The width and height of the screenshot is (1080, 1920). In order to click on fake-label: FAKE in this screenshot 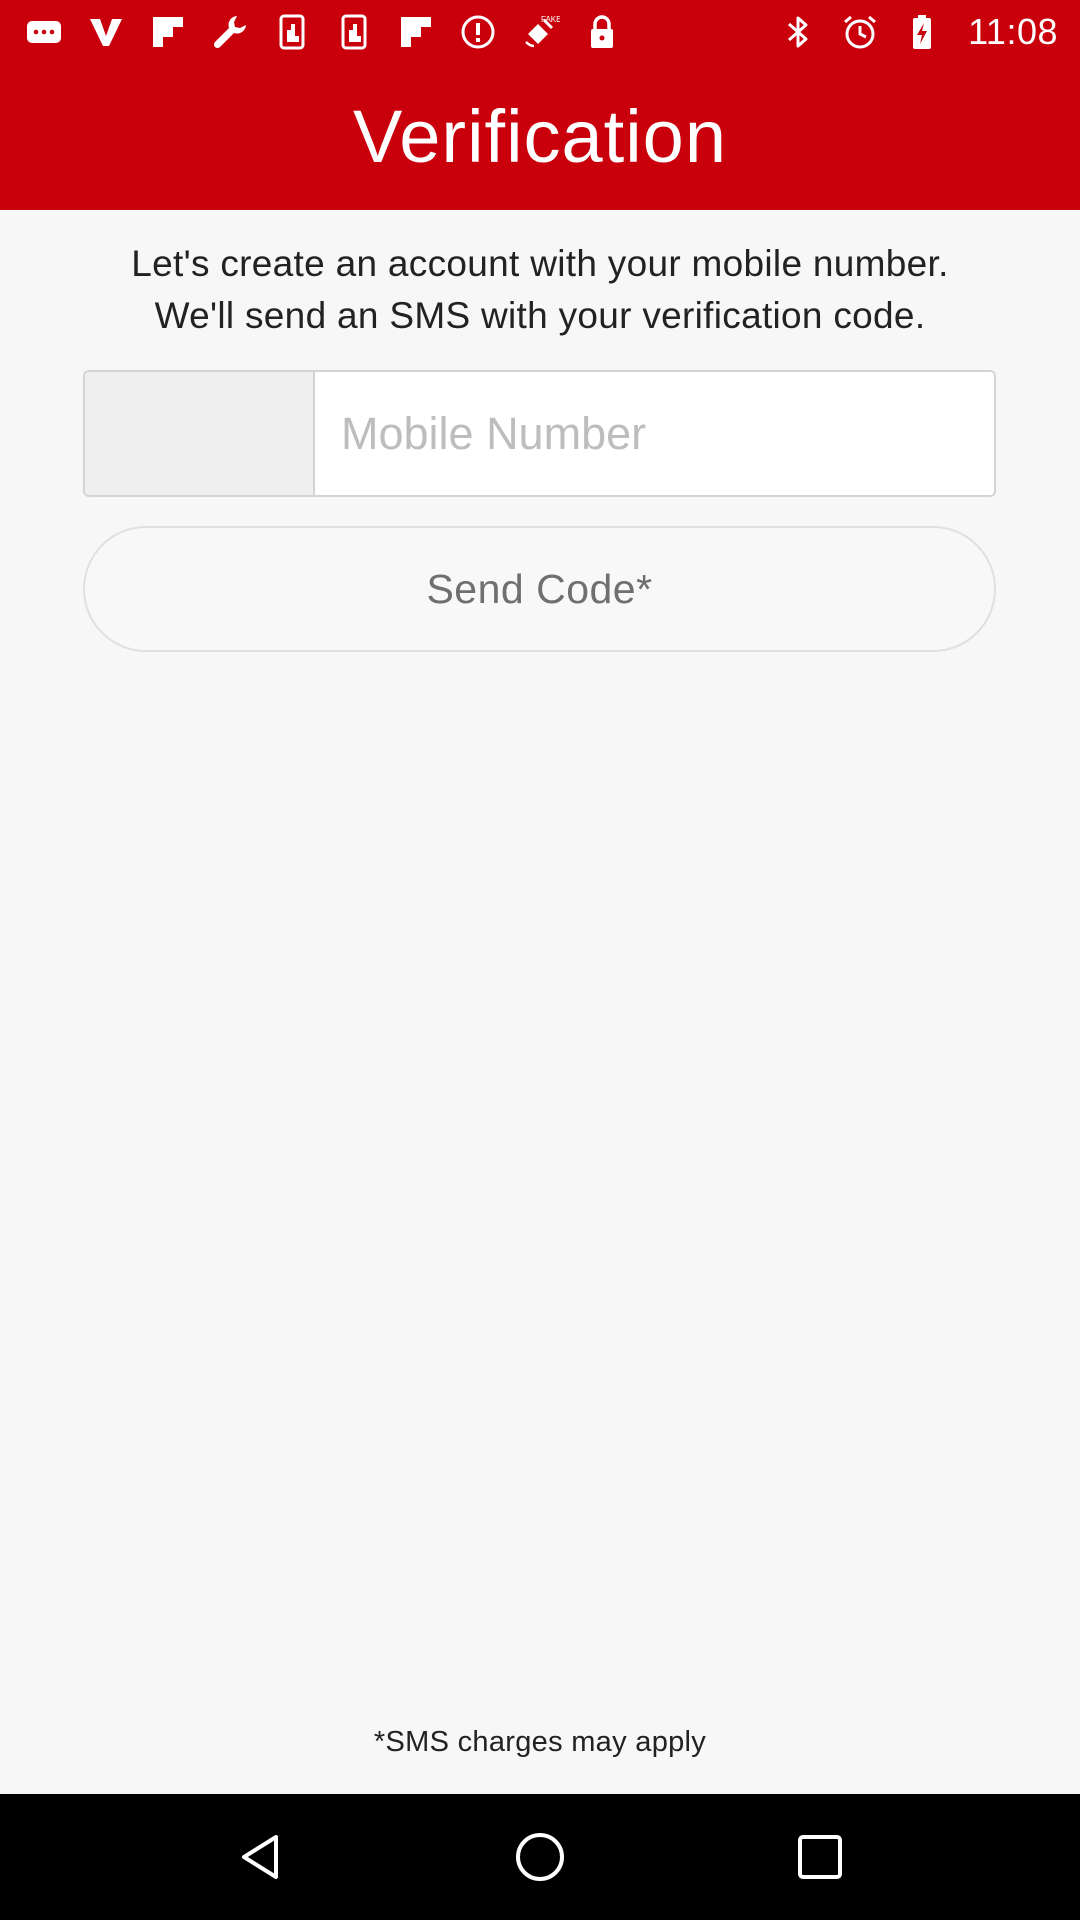, I will do `click(550, 19)`.